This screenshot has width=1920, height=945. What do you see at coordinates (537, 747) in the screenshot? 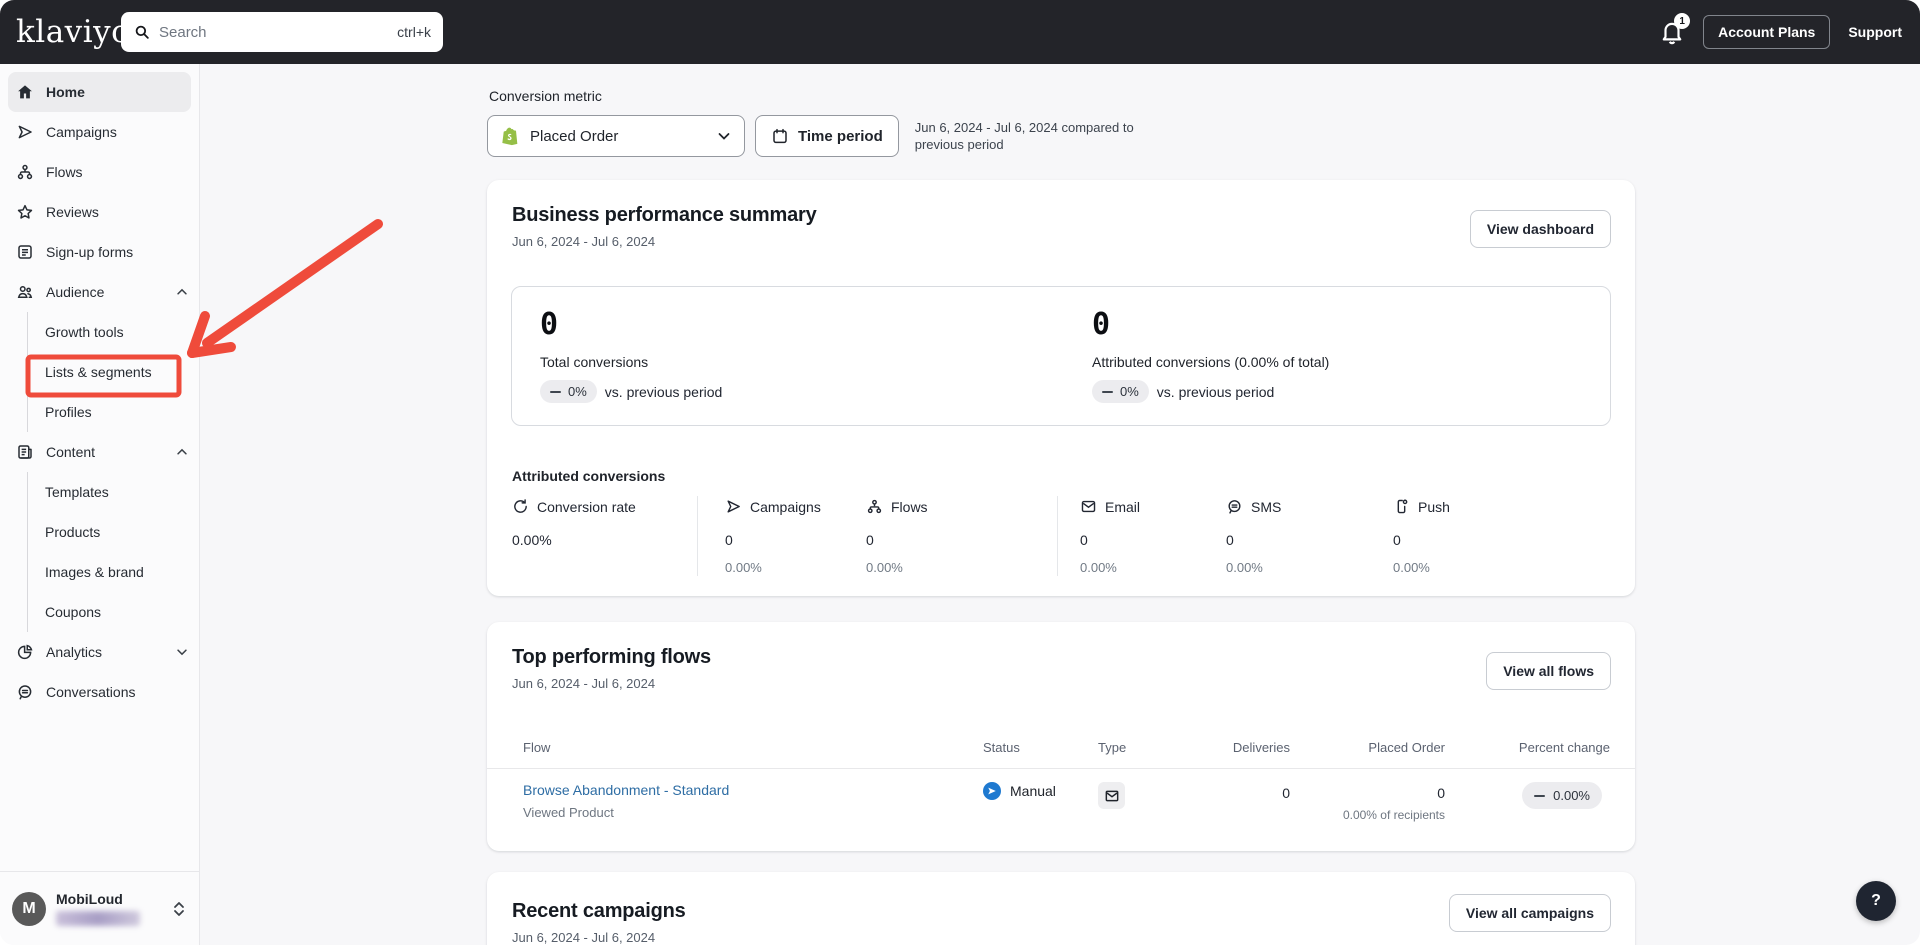
I see `column-header-flow: Flow` at bounding box center [537, 747].